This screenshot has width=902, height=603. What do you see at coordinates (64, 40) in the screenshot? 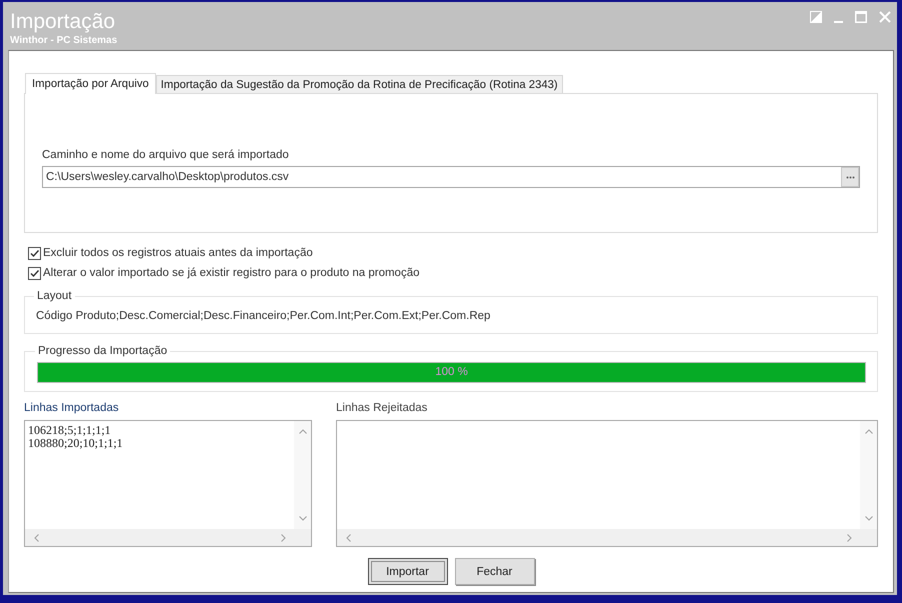
I see `window-subtitle: Winthor - PC Sistemas` at bounding box center [64, 40].